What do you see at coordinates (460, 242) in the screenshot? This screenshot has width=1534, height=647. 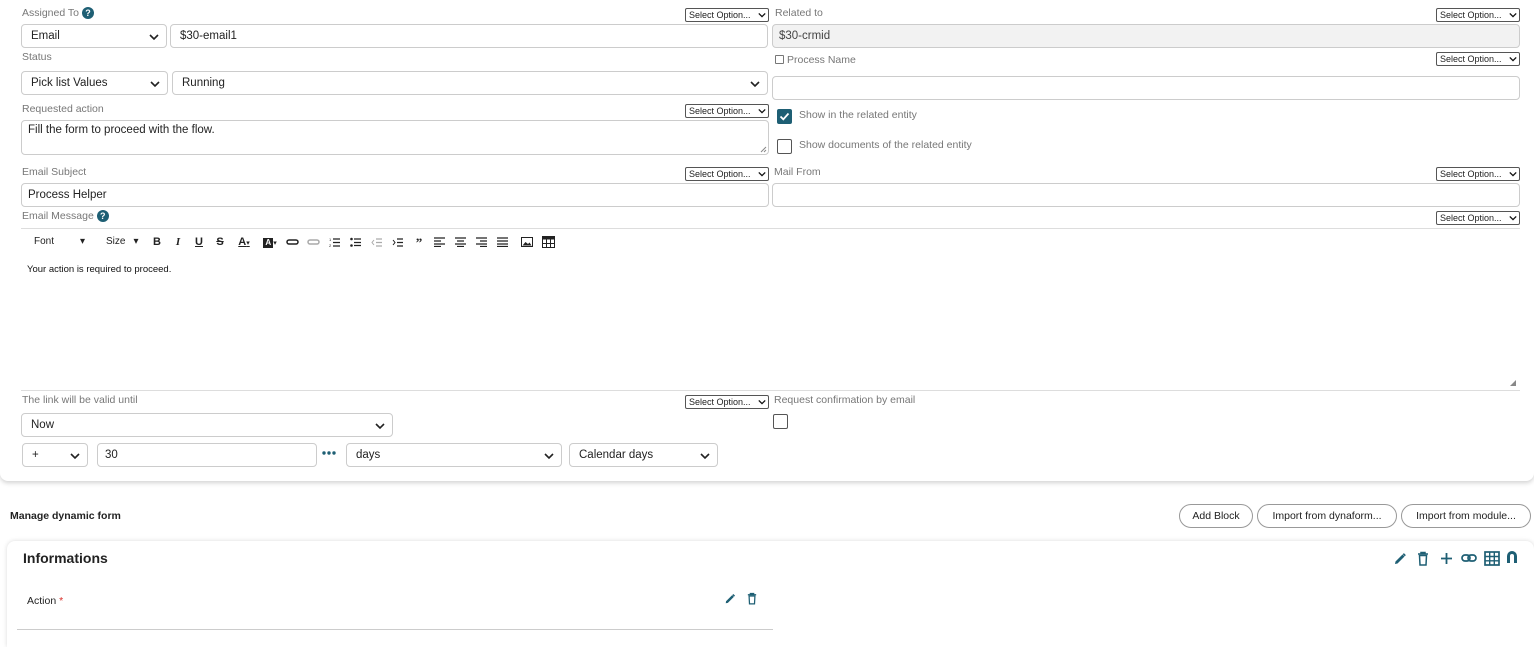 I see `align-center-icon` at bounding box center [460, 242].